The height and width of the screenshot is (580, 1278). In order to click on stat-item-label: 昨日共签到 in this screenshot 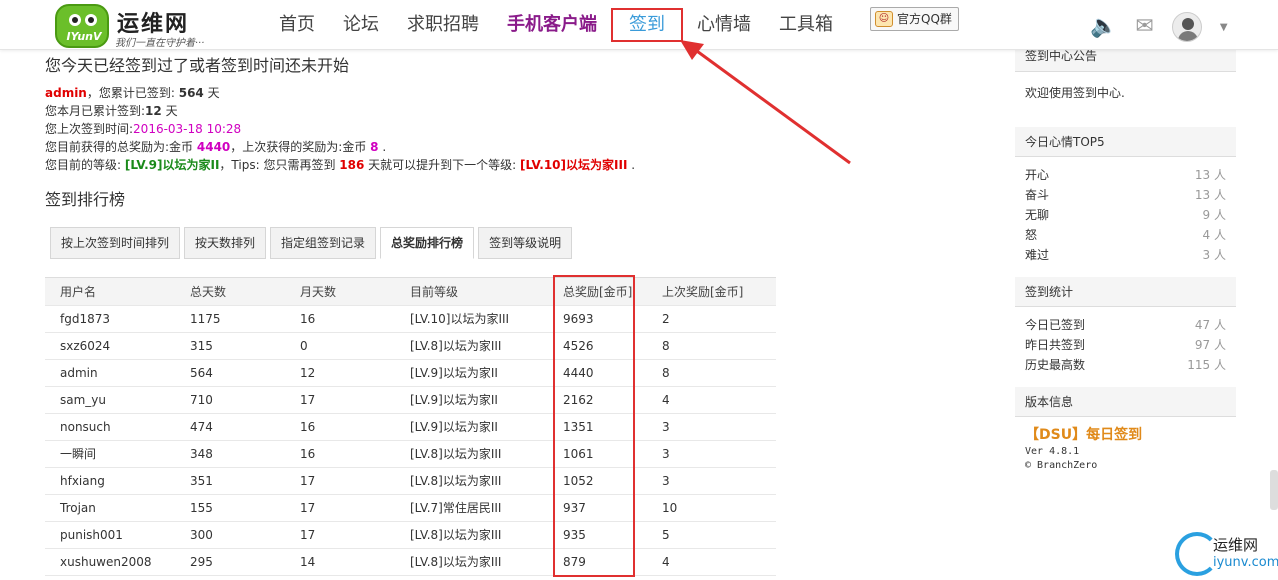, I will do `click(1055, 345)`.